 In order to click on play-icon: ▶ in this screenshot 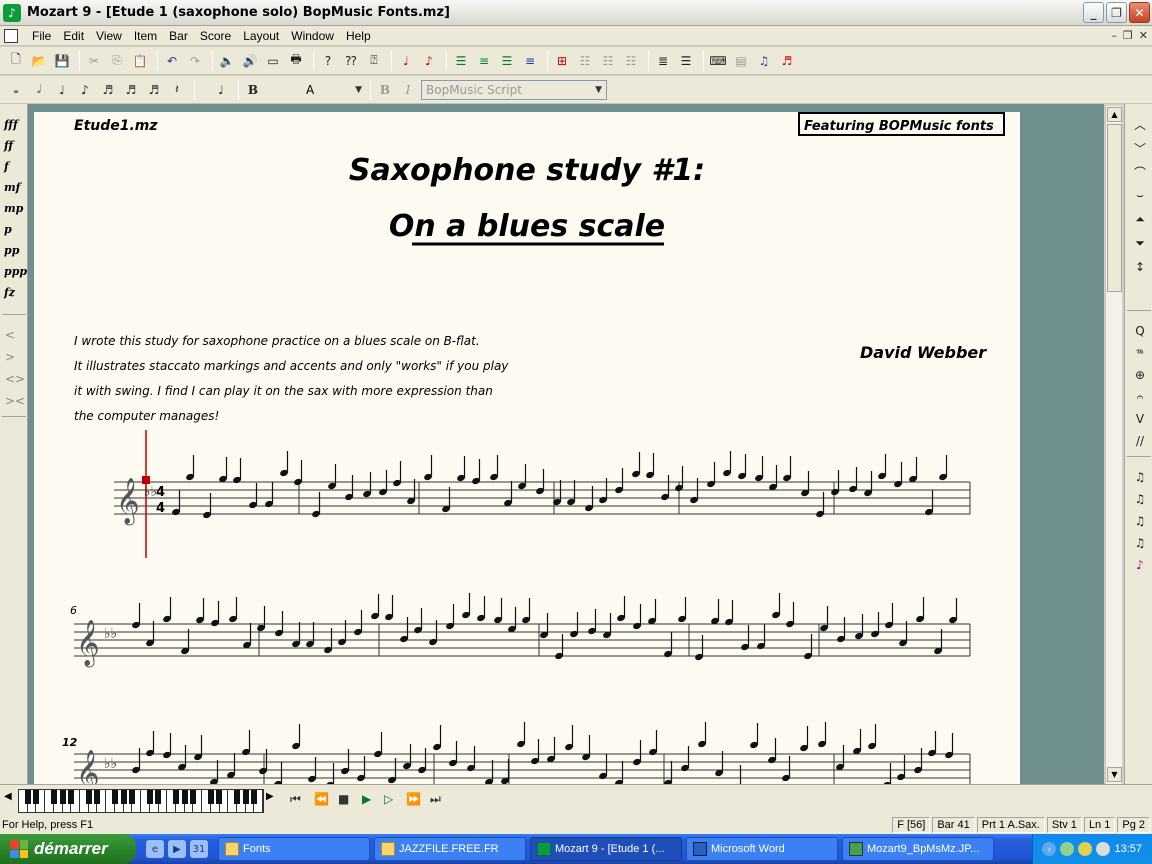, I will do `click(366, 799)`.